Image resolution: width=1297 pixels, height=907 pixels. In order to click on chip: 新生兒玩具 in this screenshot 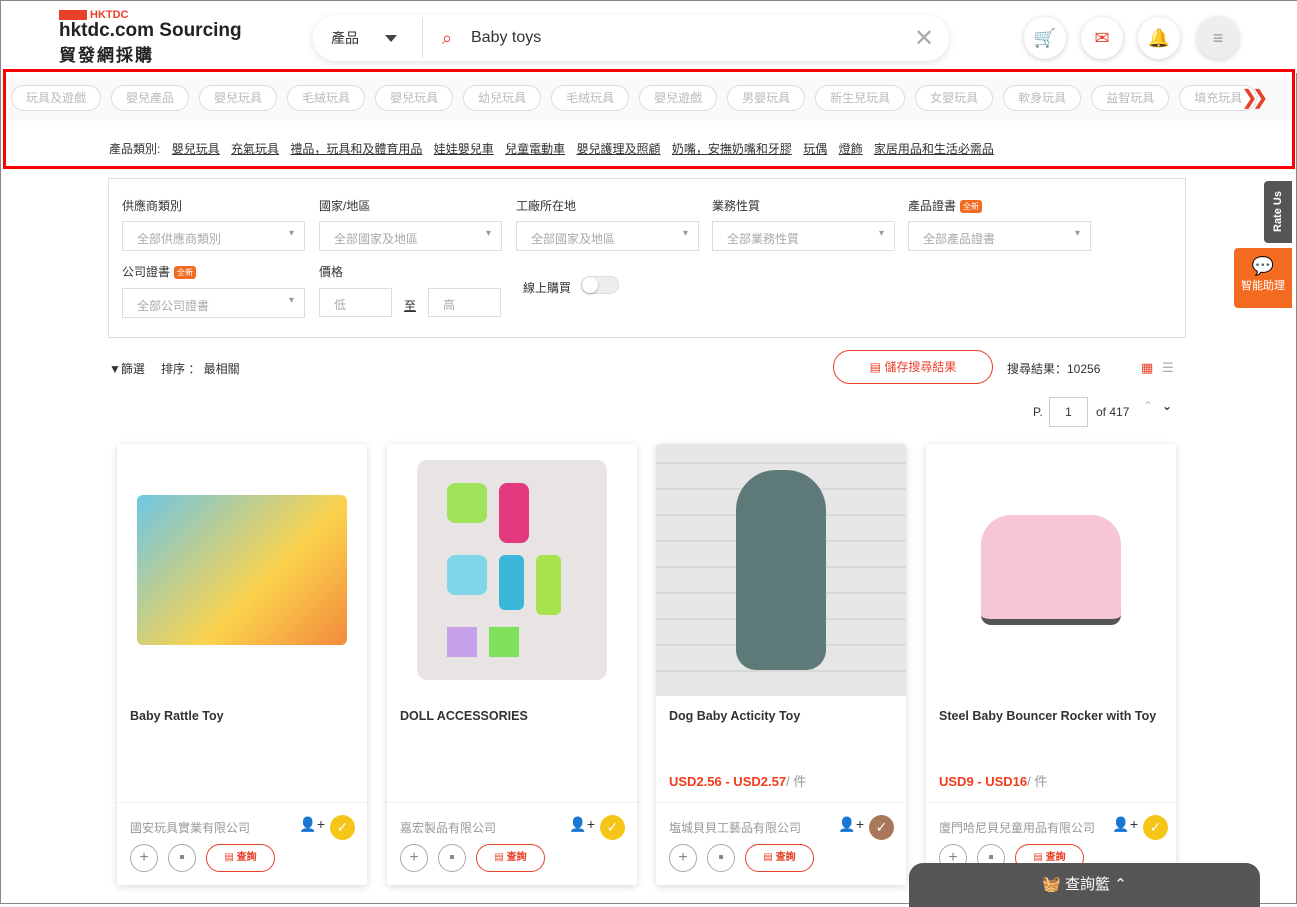, I will do `click(860, 98)`.